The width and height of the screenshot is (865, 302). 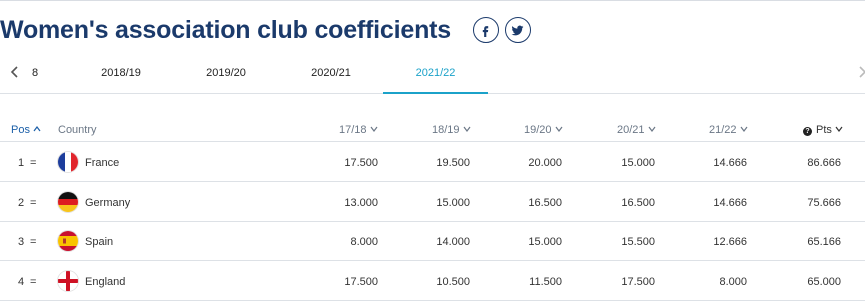 I want to click on position: 1, so click(x=21, y=163).